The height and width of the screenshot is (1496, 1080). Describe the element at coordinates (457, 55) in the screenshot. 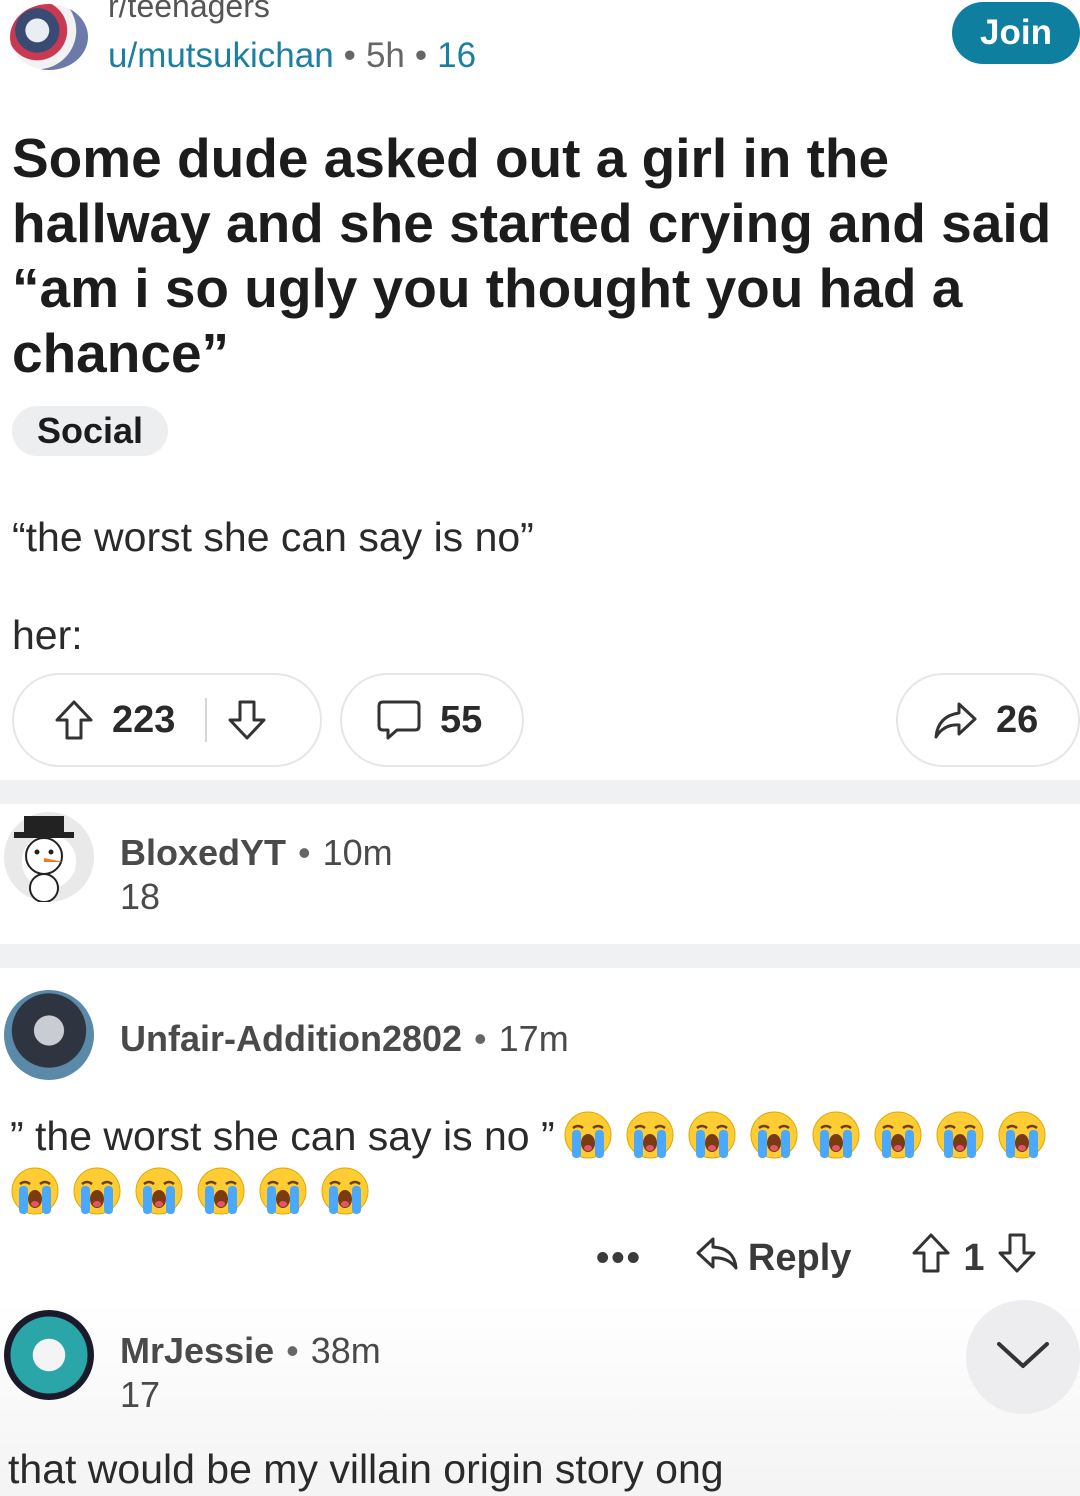

I see `author-age: 16` at that location.